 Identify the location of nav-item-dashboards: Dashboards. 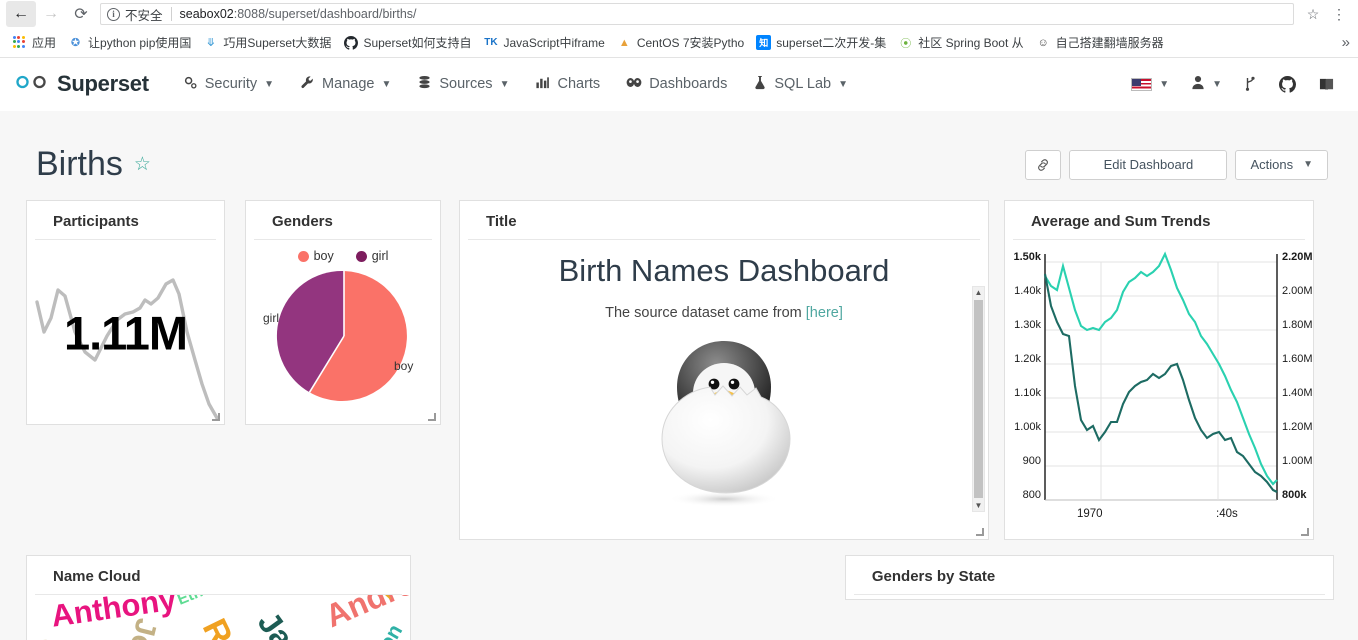
(676, 84).